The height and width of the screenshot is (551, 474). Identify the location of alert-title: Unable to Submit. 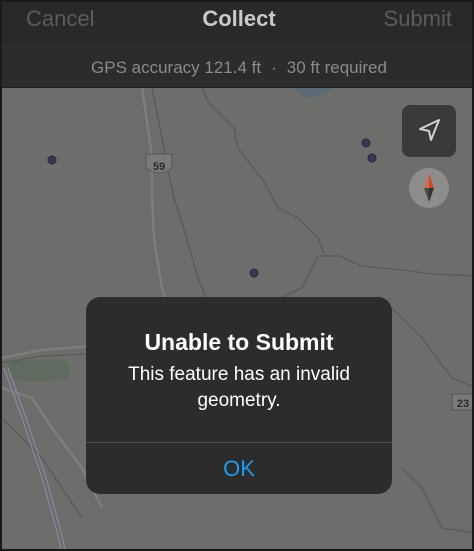
(239, 342).